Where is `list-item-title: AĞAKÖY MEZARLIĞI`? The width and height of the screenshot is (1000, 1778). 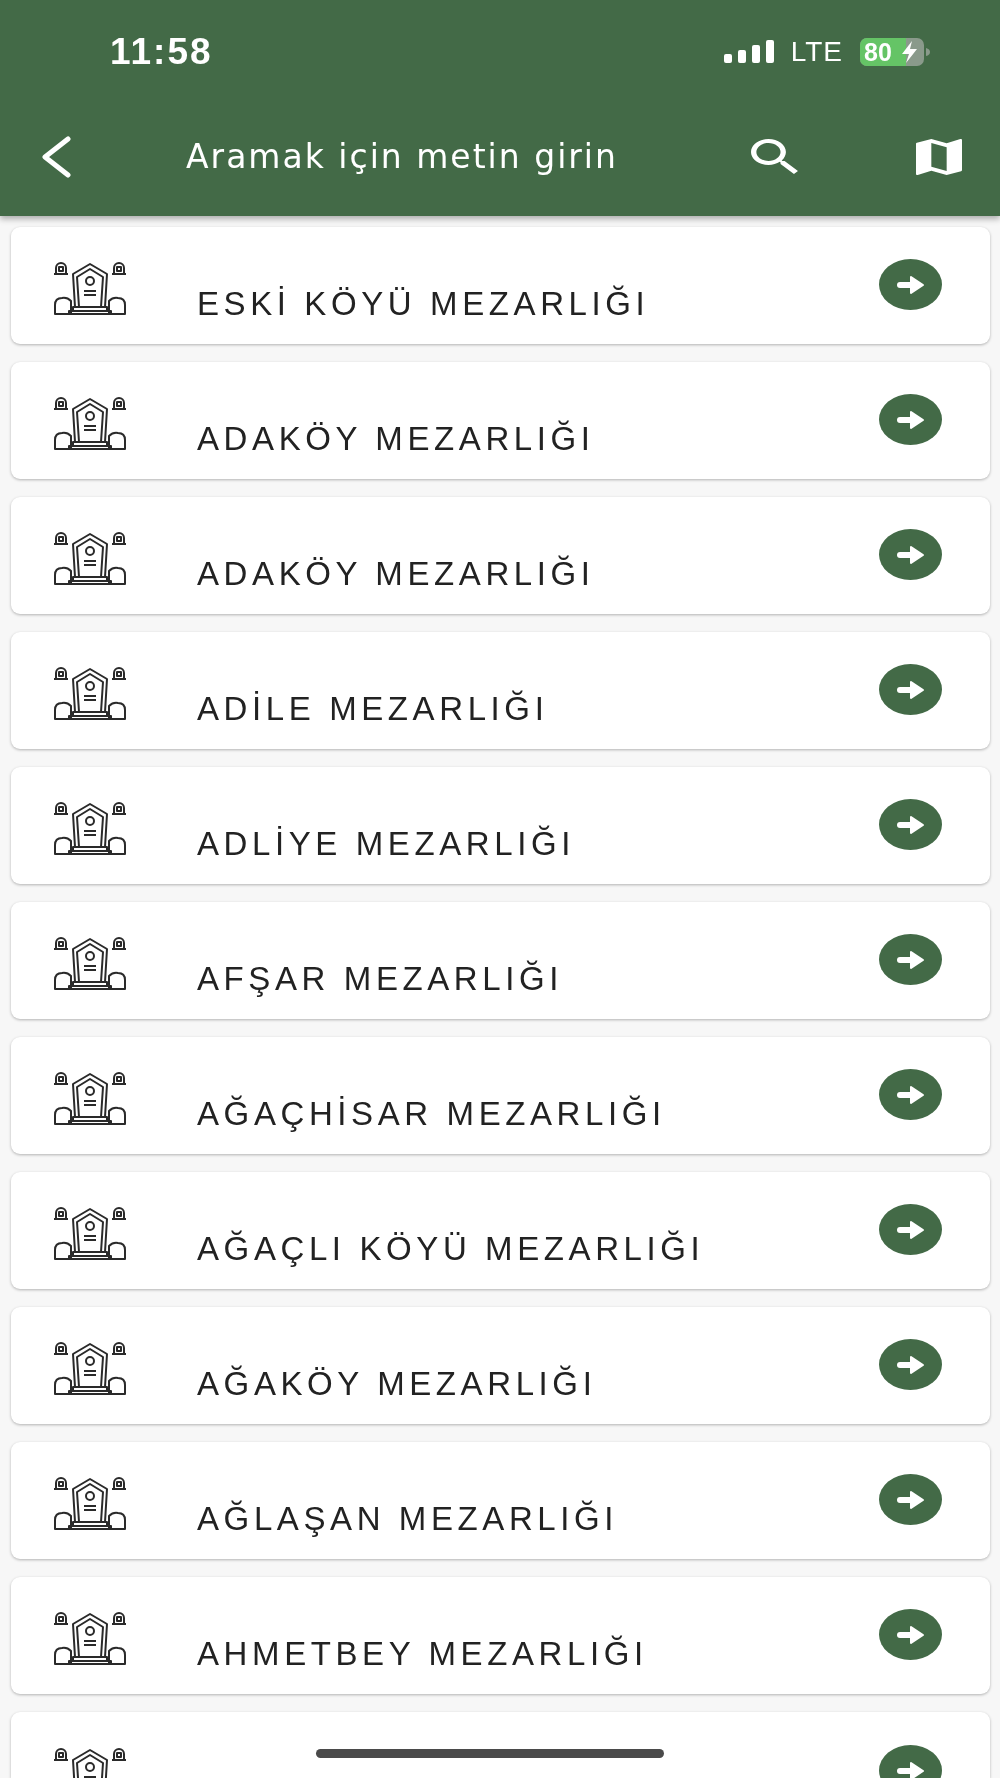 list-item-title: AĞAKÖY MEZARLIĞI is located at coordinates (397, 1384).